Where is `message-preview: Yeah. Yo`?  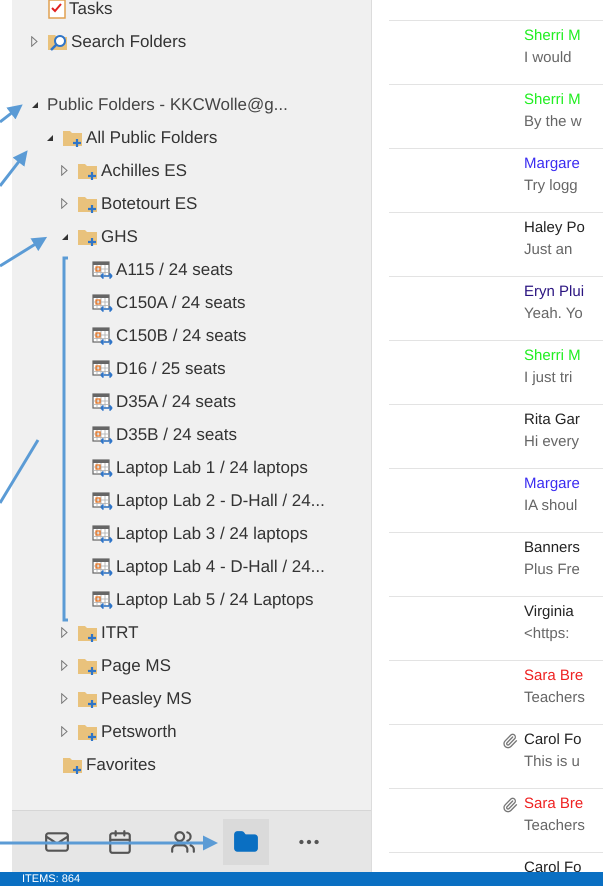
message-preview: Yeah. Yo is located at coordinates (554, 314).